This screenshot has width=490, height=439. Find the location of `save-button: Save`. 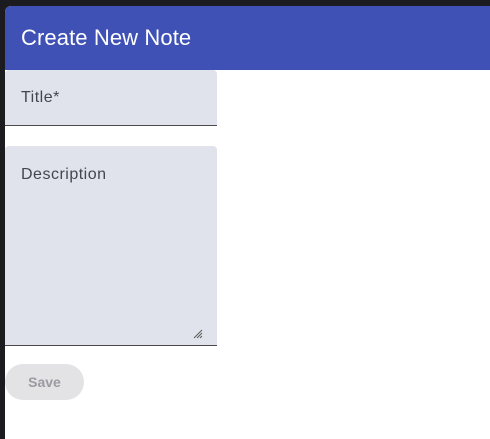

save-button: Save is located at coordinates (44, 382).